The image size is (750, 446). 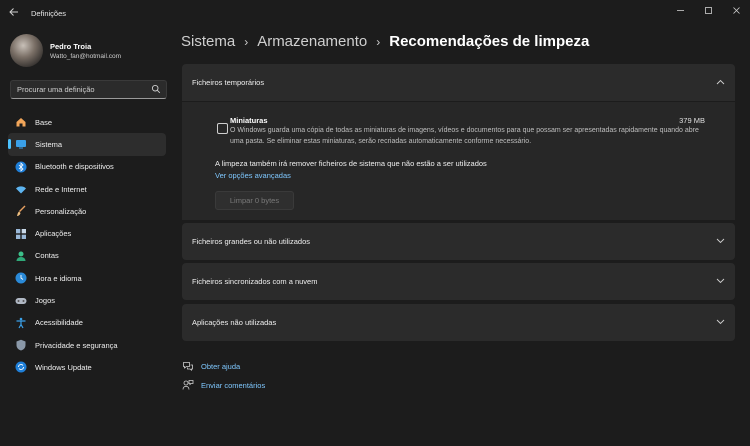 I want to click on accessibility-icon, so click(x=21, y=323).